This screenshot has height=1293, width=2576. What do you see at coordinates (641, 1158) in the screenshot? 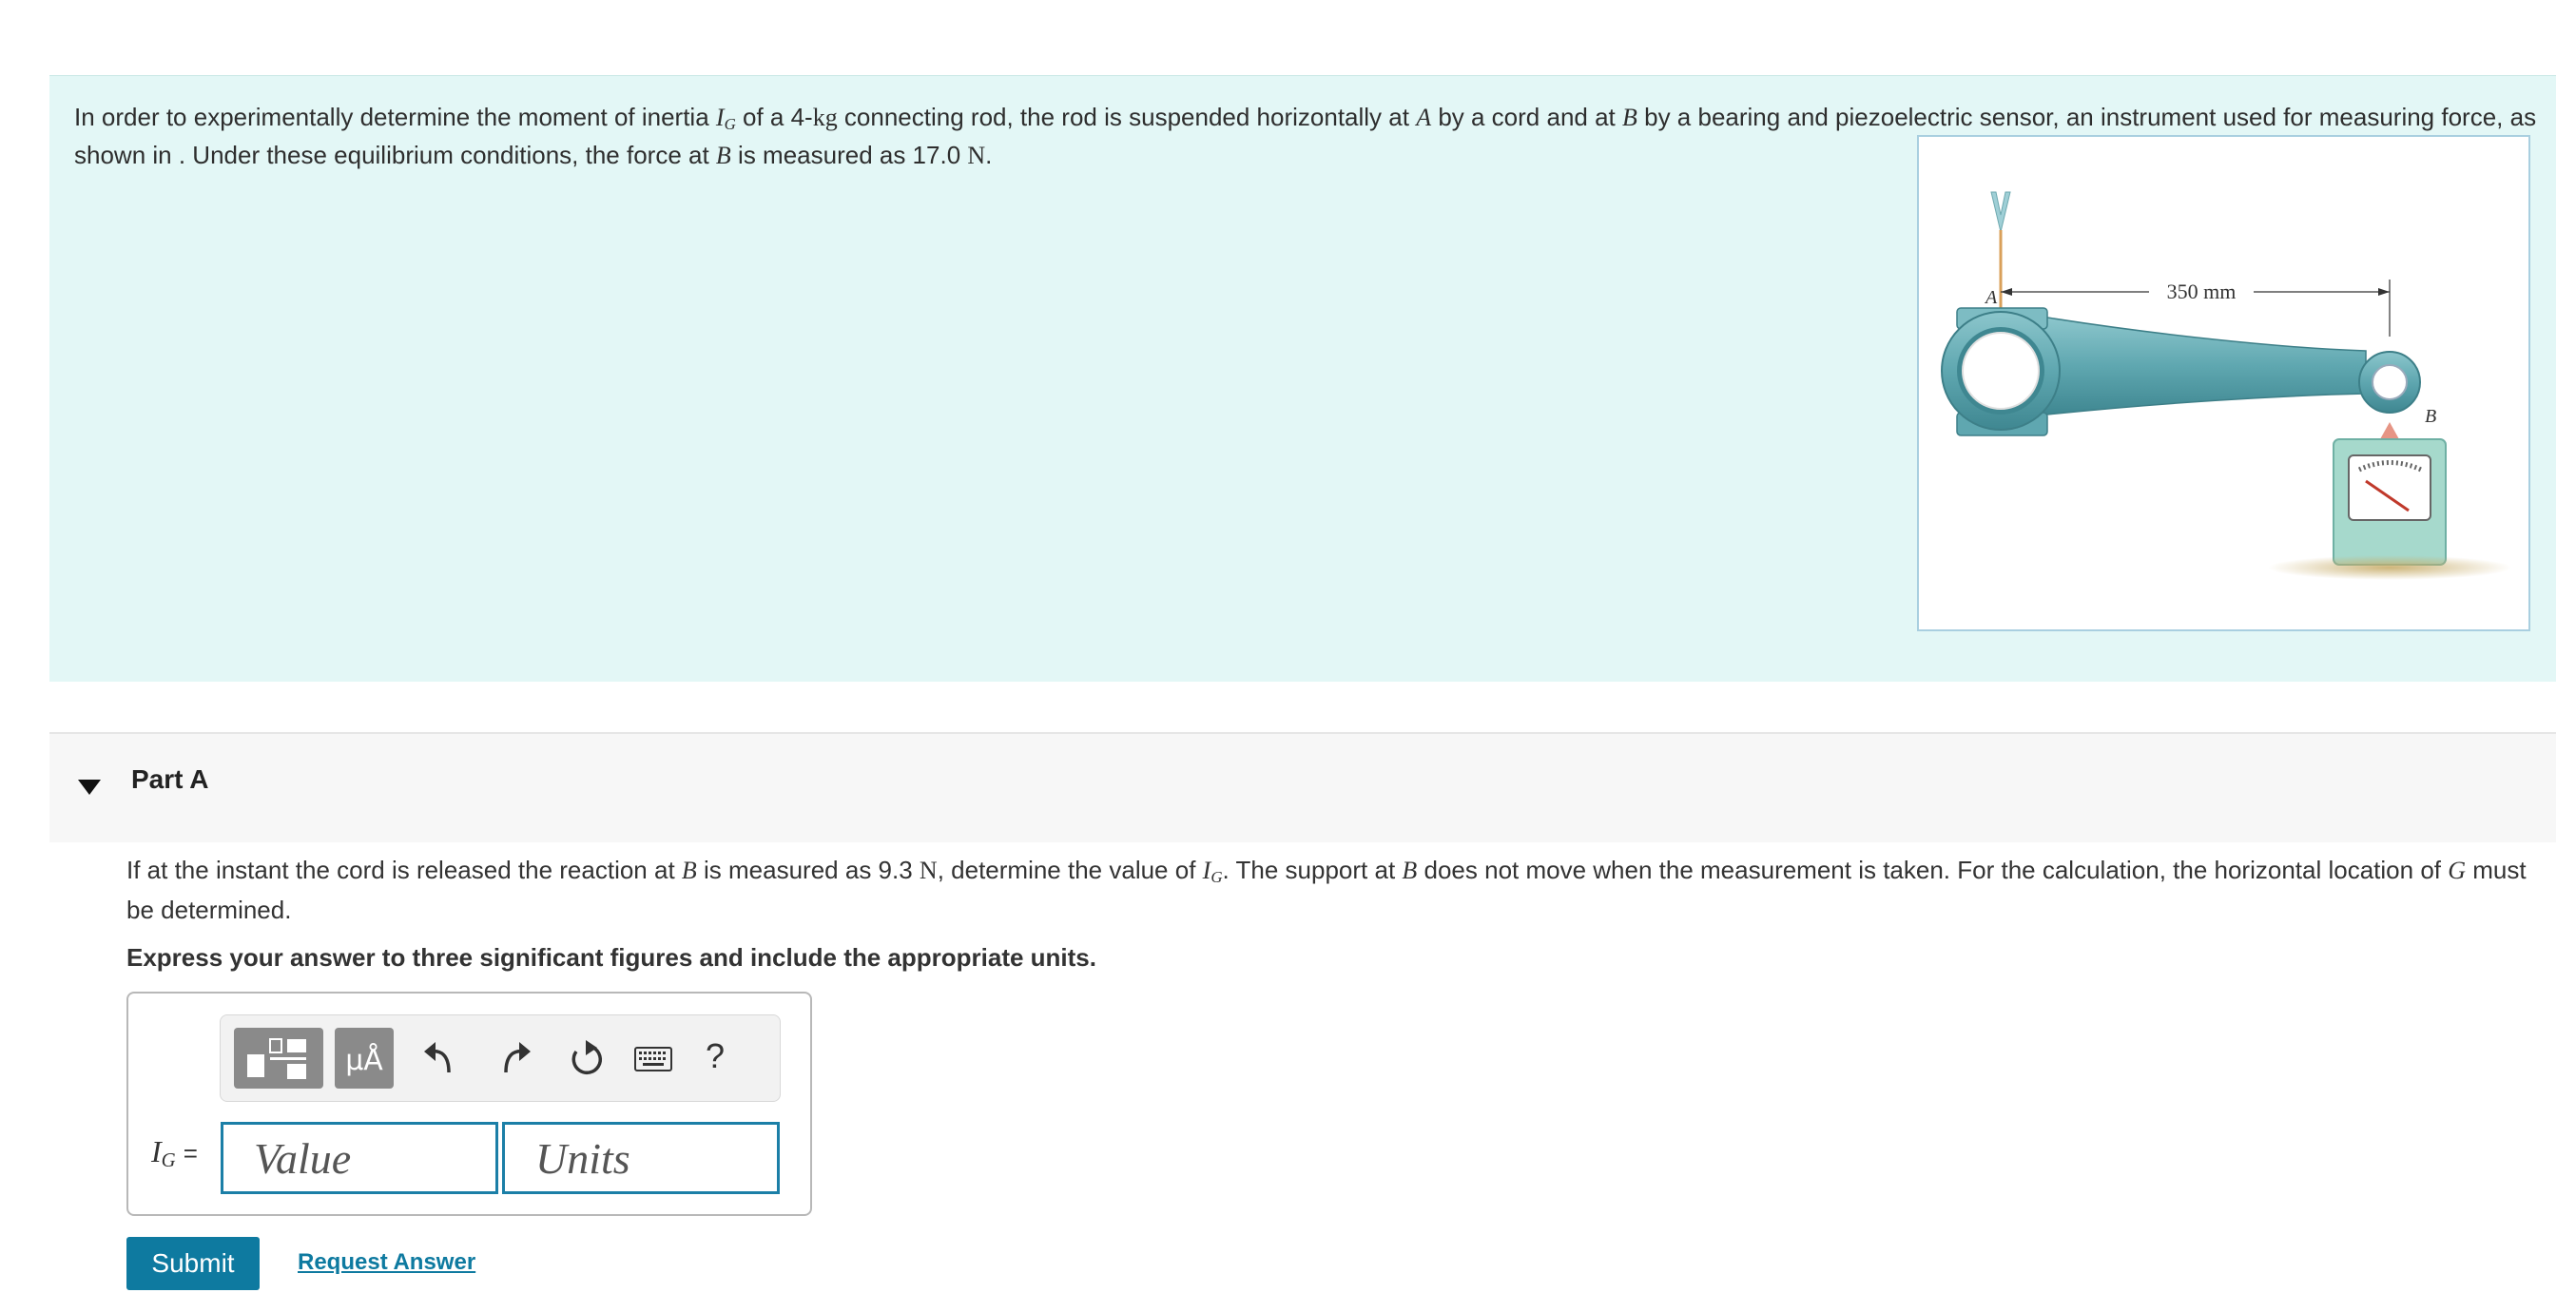
I see `units-input` at bounding box center [641, 1158].